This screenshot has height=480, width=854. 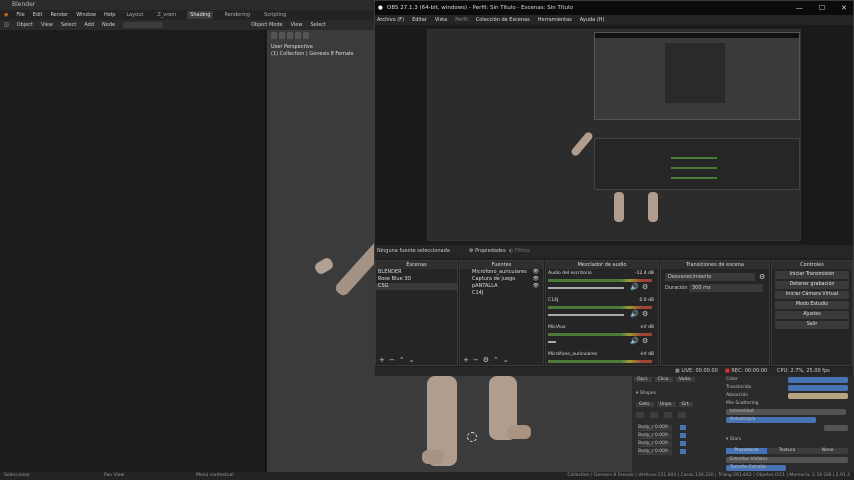 I want to click on add-scene-icon: +, so click(x=382, y=360).